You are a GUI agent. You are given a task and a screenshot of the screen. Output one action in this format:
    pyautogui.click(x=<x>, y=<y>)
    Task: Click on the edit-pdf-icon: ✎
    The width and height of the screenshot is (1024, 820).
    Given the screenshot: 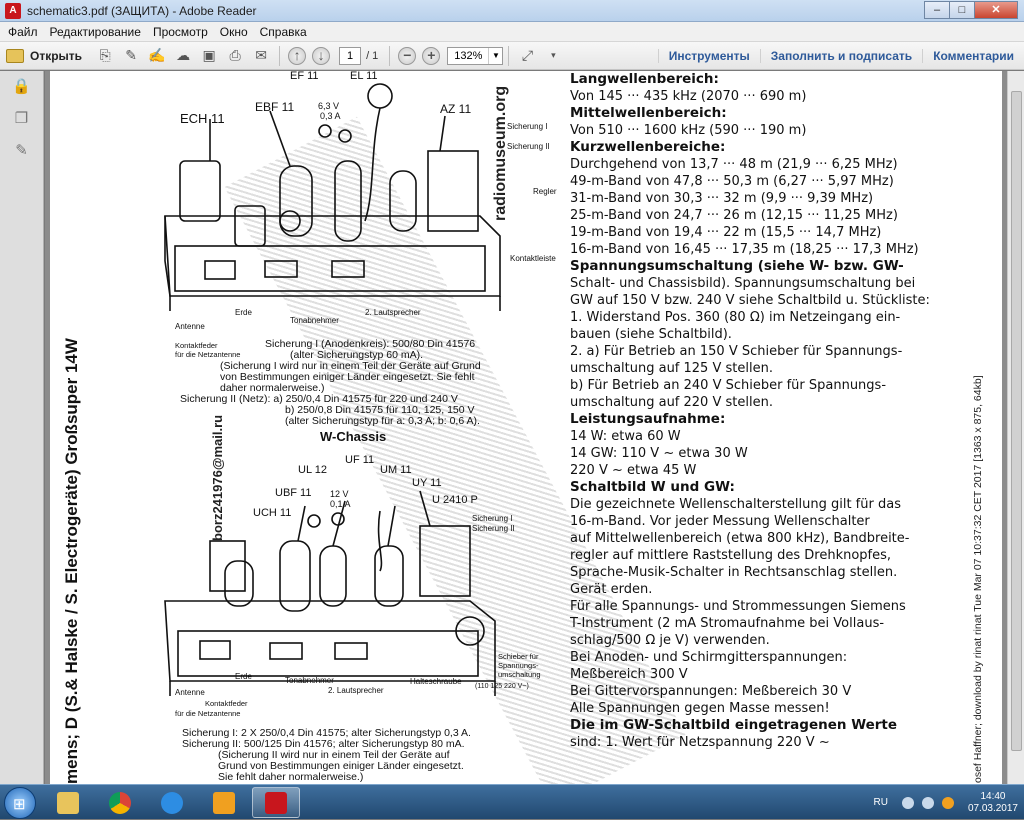 What is the action you would take?
    pyautogui.click(x=131, y=56)
    